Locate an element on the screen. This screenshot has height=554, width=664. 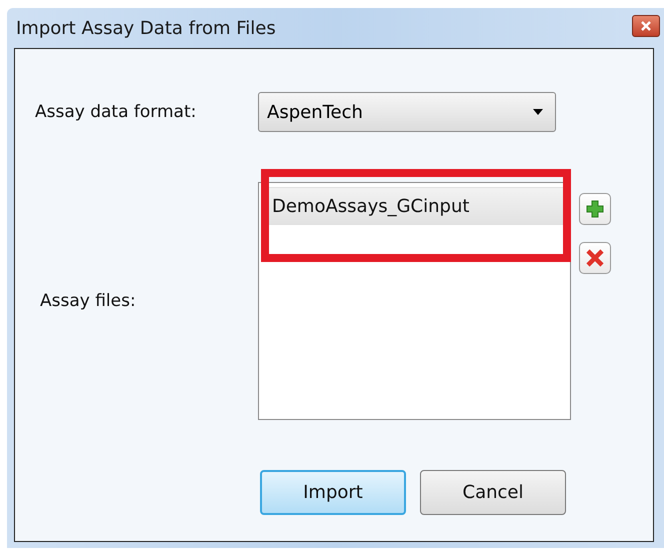
close-button is located at coordinates (646, 26).